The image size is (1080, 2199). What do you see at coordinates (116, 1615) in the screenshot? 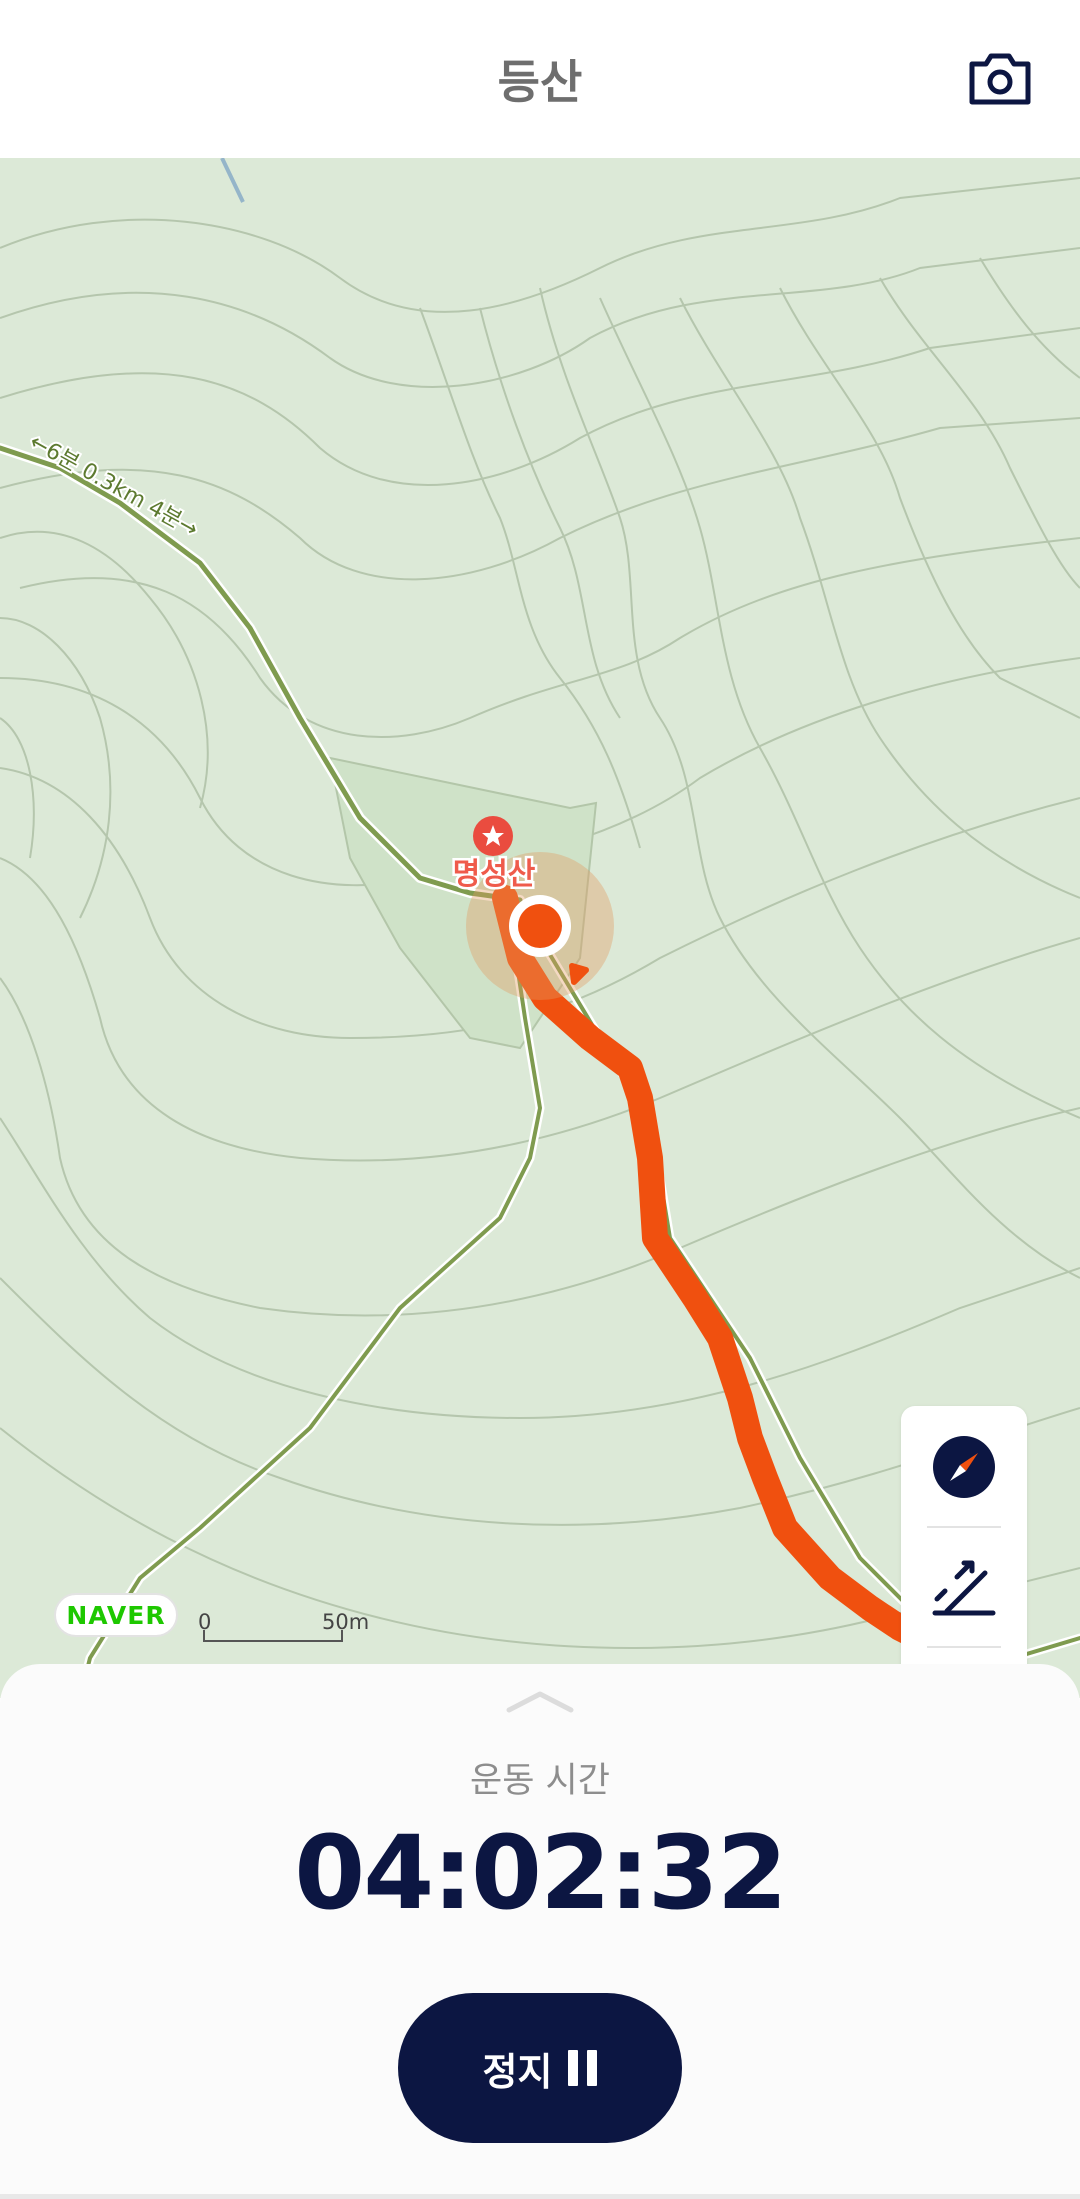
I see `naver-logo: NAVER` at bounding box center [116, 1615].